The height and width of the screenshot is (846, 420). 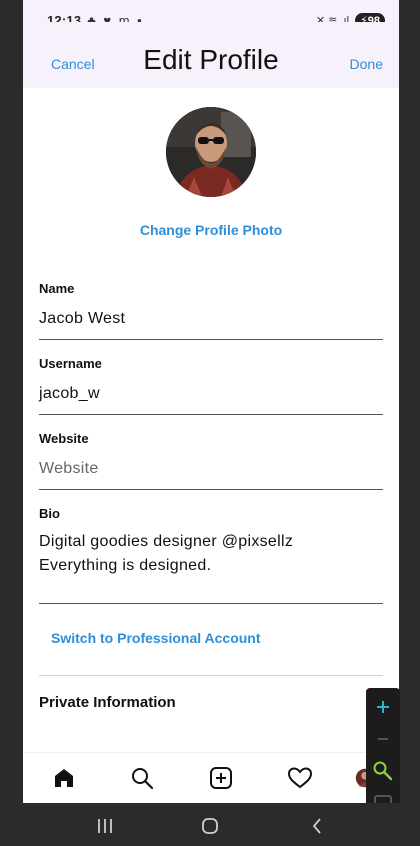 I want to click on avatar-container, so click(x=211, y=152).